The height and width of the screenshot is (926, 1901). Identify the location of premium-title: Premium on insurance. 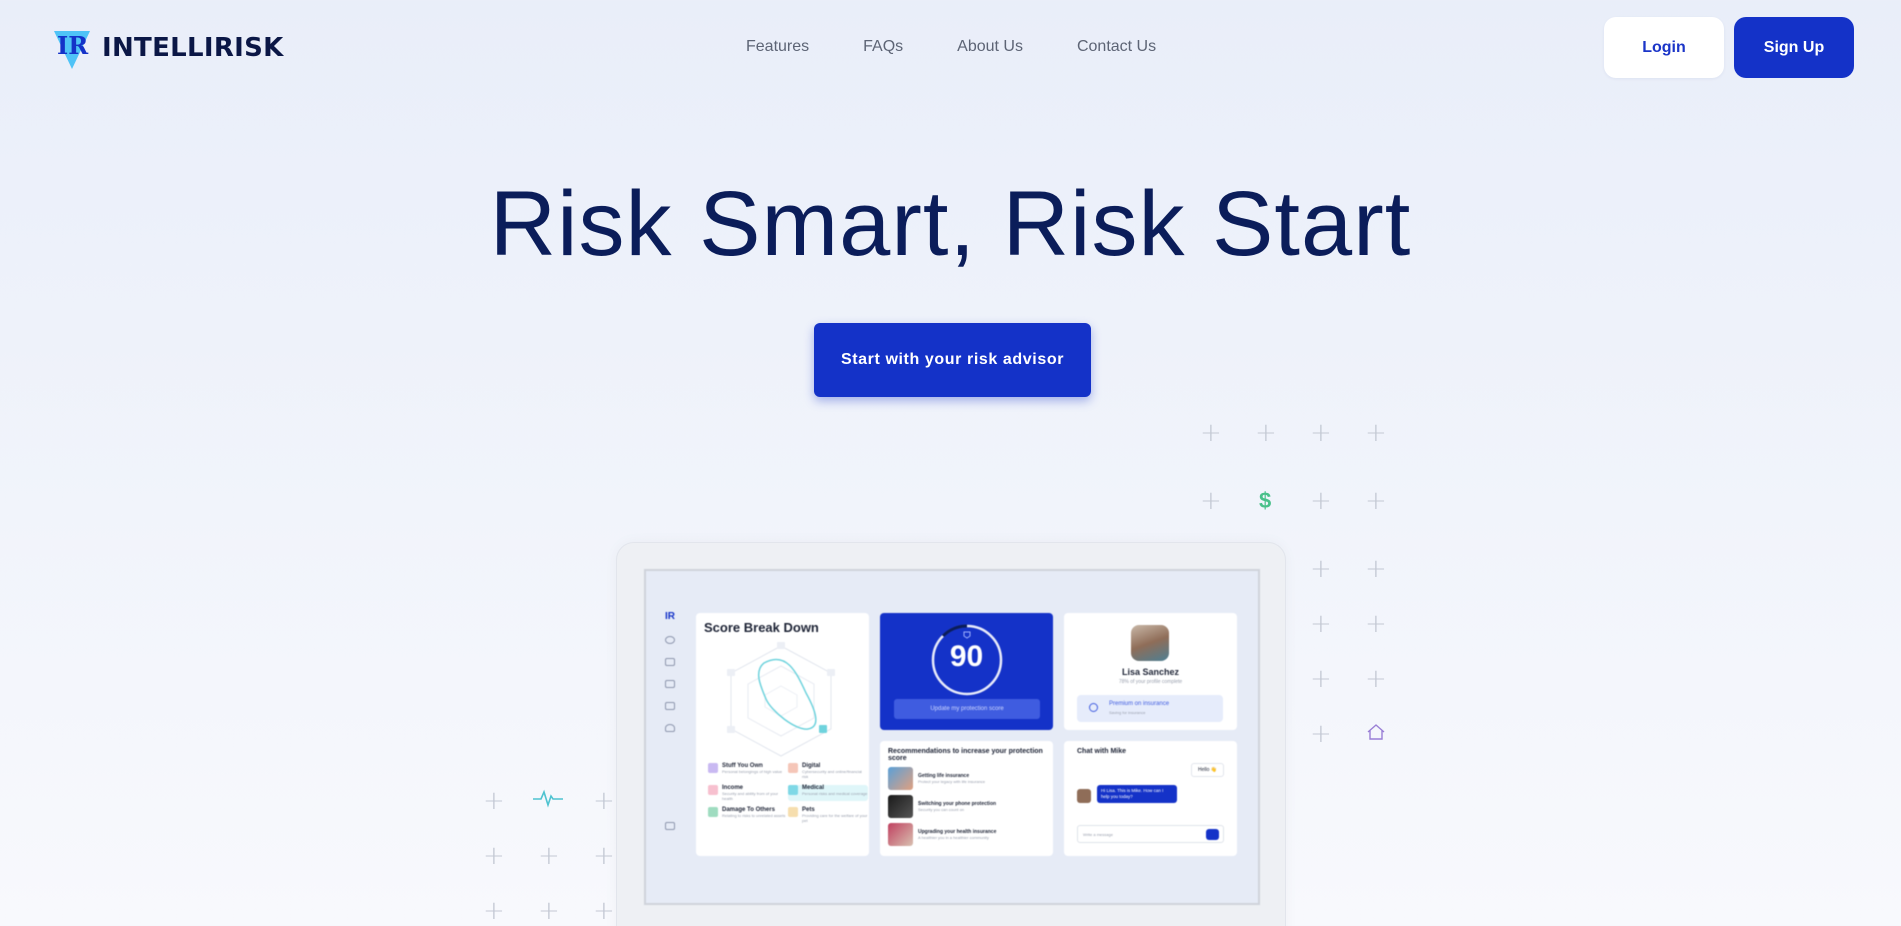
(1139, 704).